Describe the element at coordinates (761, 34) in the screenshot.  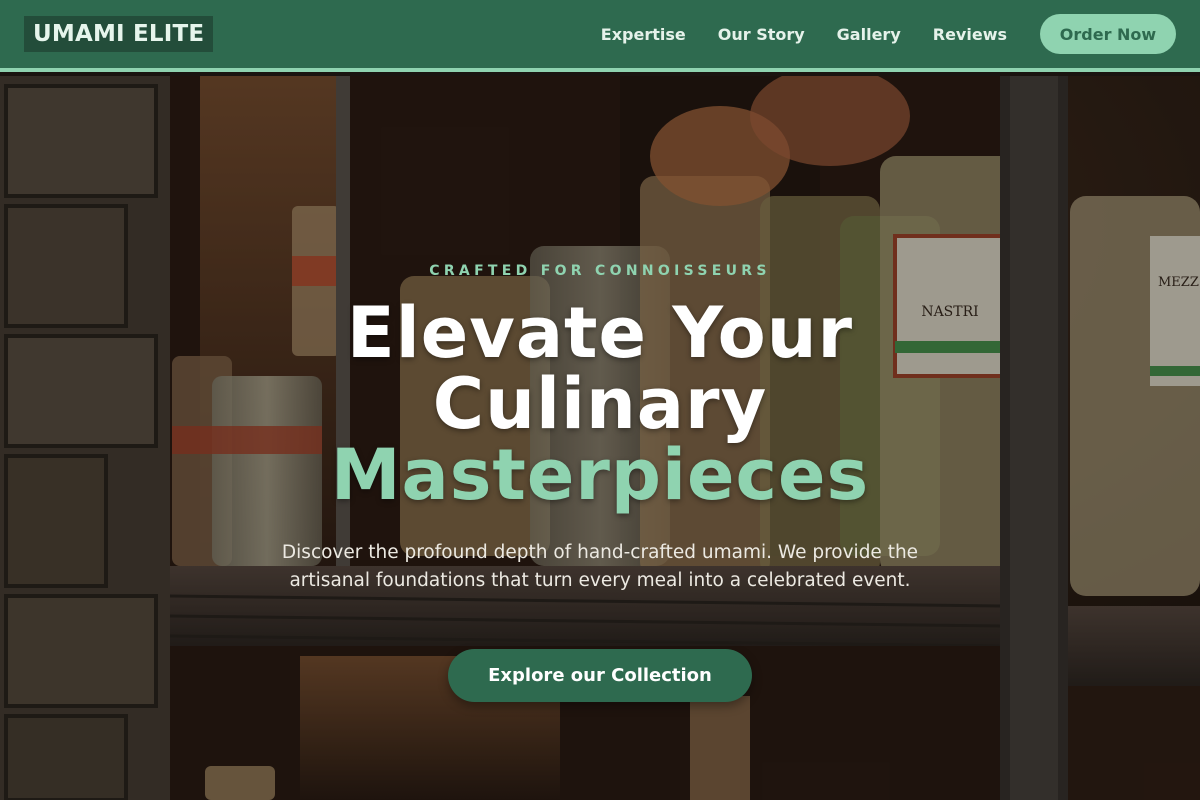
I see `nav-link-our-story: Our Story` at that location.